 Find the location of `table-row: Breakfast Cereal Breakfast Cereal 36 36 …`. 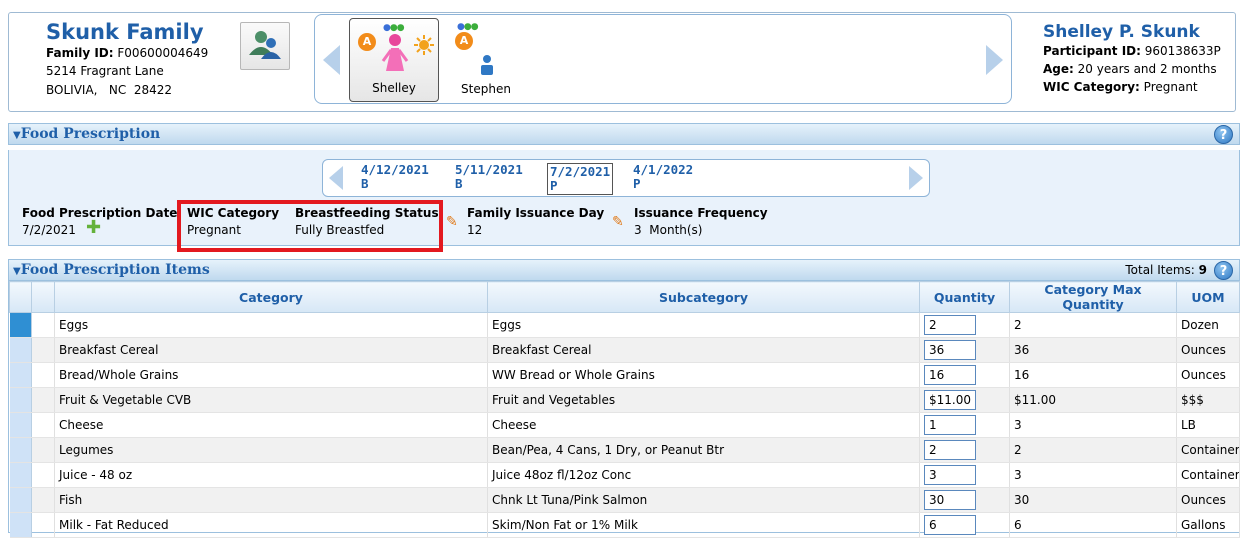

table-row: Breakfast Cereal Breakfast Cereal 36 36 … is located at coordinates (624, 350).